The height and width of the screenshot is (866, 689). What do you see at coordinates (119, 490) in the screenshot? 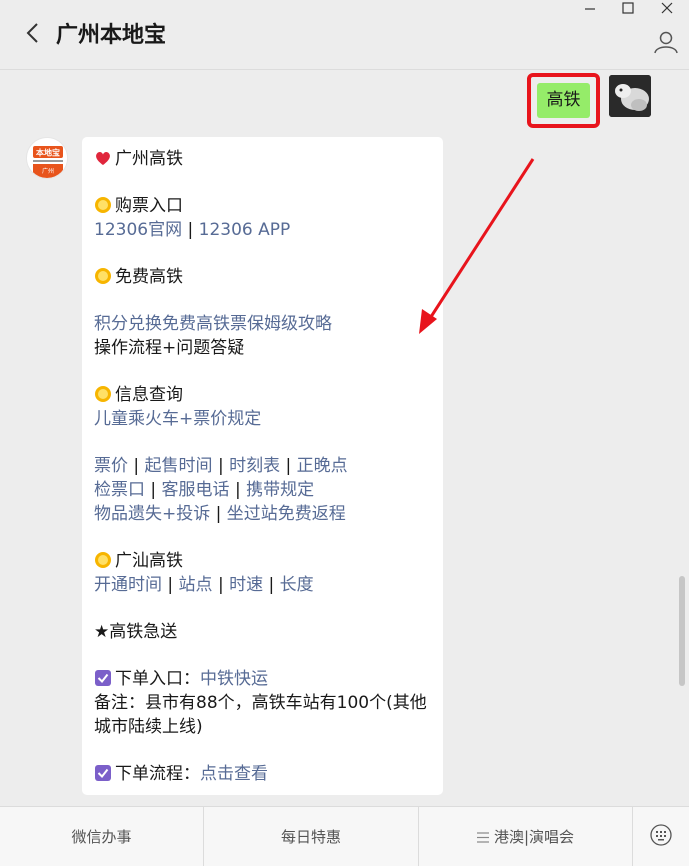
I see `link-ticket-gate: 检票口` at bounding box center [119, 490].